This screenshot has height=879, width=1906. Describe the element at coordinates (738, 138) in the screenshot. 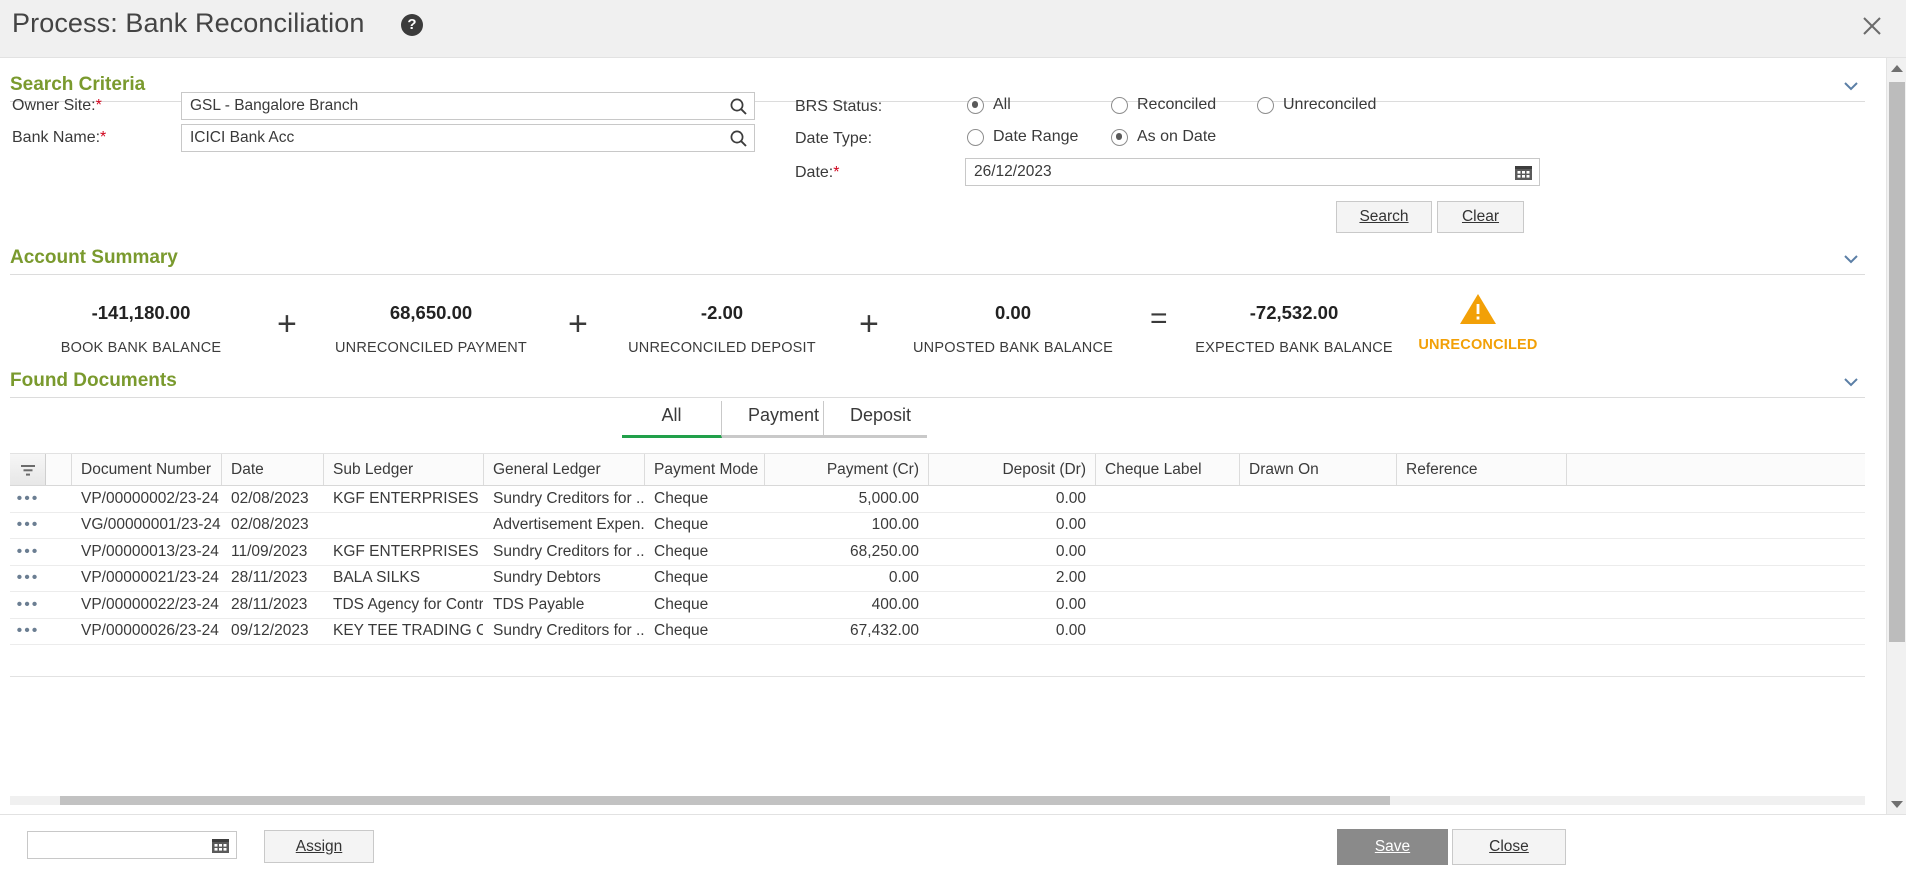

I see `search-icon-bank-name` at that location.